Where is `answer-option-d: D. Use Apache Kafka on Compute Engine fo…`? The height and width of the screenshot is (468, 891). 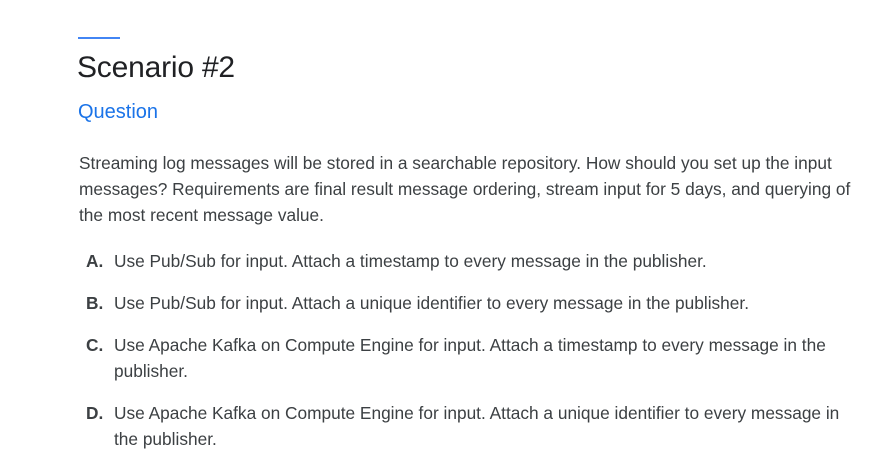
answer-option-d: D. Use Apache Kafka on Compute Engine fo… is located at coordinates (471, 426).